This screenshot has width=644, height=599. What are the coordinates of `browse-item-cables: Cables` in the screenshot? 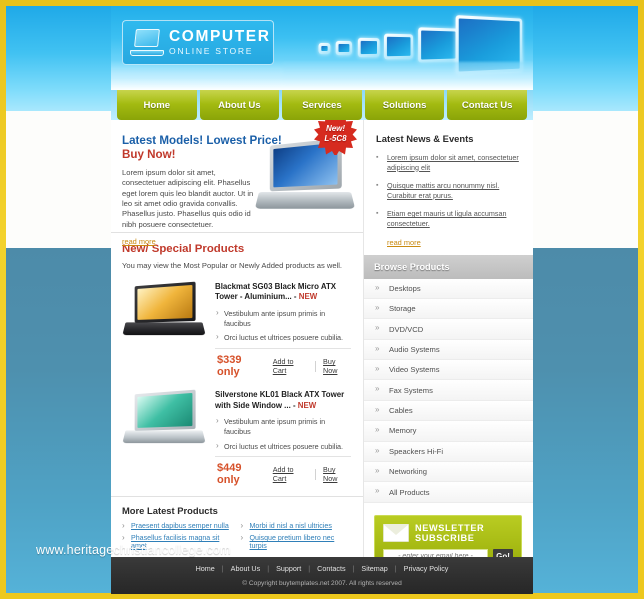 It's located at (448, 411).